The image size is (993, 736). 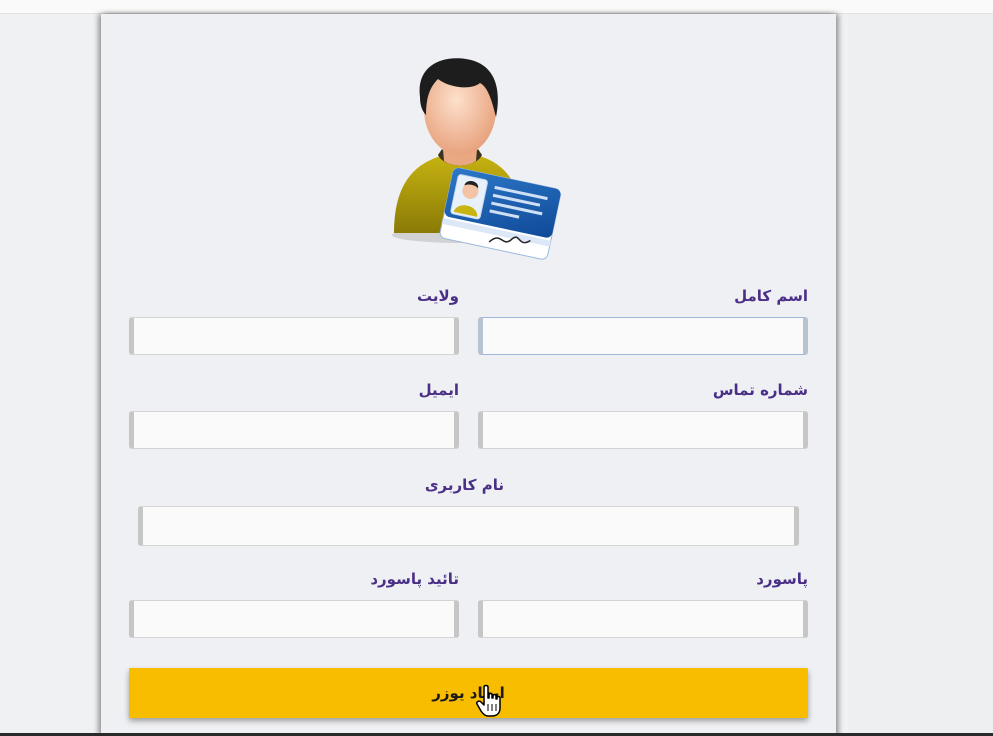 I want to click on province-label: ولایت, so click(x=437, y=296).